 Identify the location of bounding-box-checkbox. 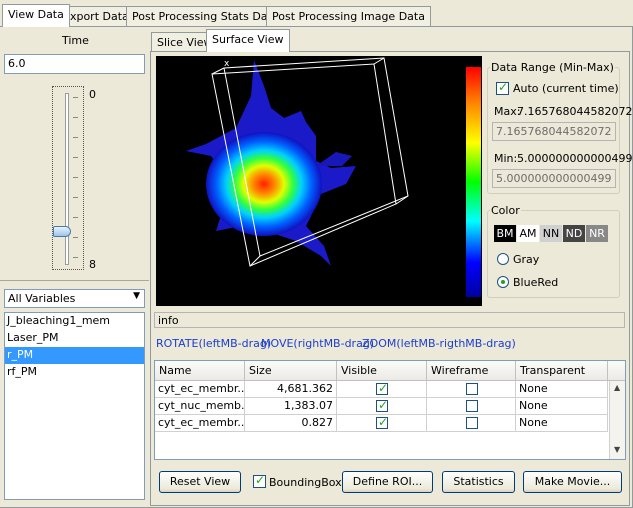
(259, 480).